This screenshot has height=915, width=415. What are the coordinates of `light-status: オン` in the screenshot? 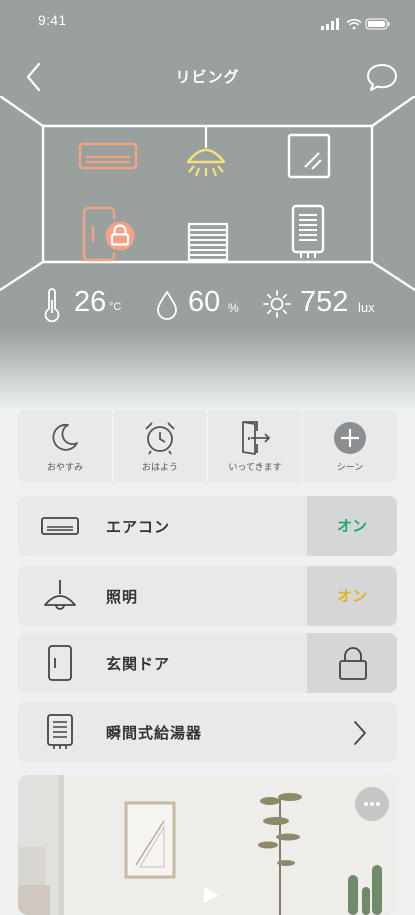 It's located at (351, 596).